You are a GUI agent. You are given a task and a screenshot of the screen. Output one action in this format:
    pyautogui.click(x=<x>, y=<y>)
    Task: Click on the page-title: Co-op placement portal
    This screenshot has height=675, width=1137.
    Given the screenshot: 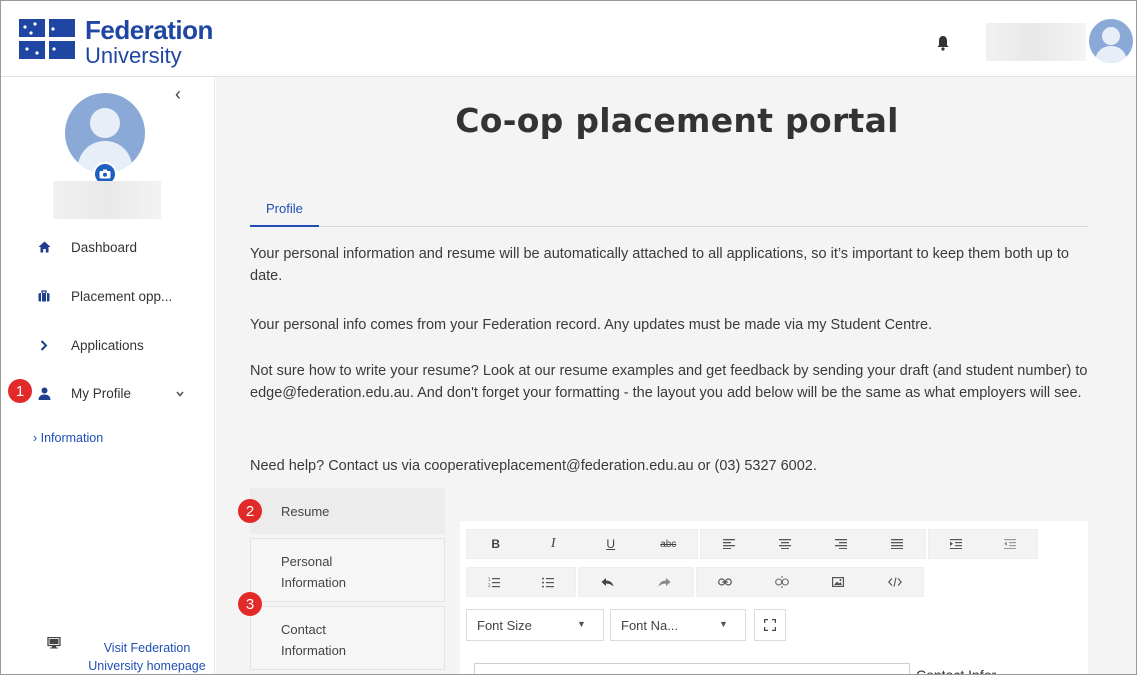 What is the action you would take?
    pyautogui.click(x=677, y=120)
    